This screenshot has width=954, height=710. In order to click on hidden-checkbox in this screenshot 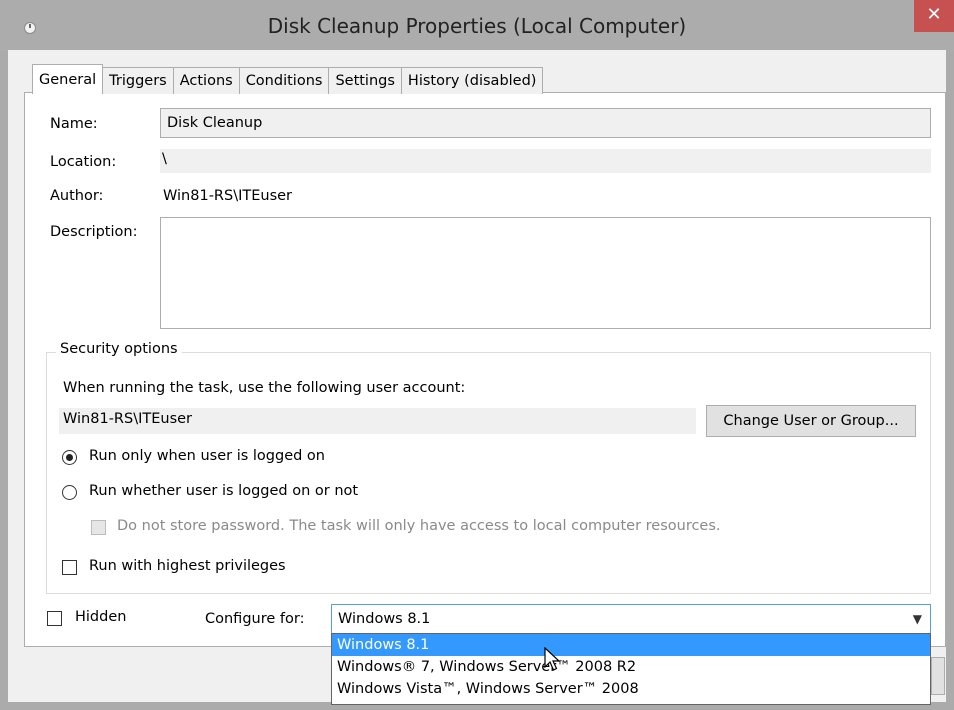, I will do `click(54, 618)`.